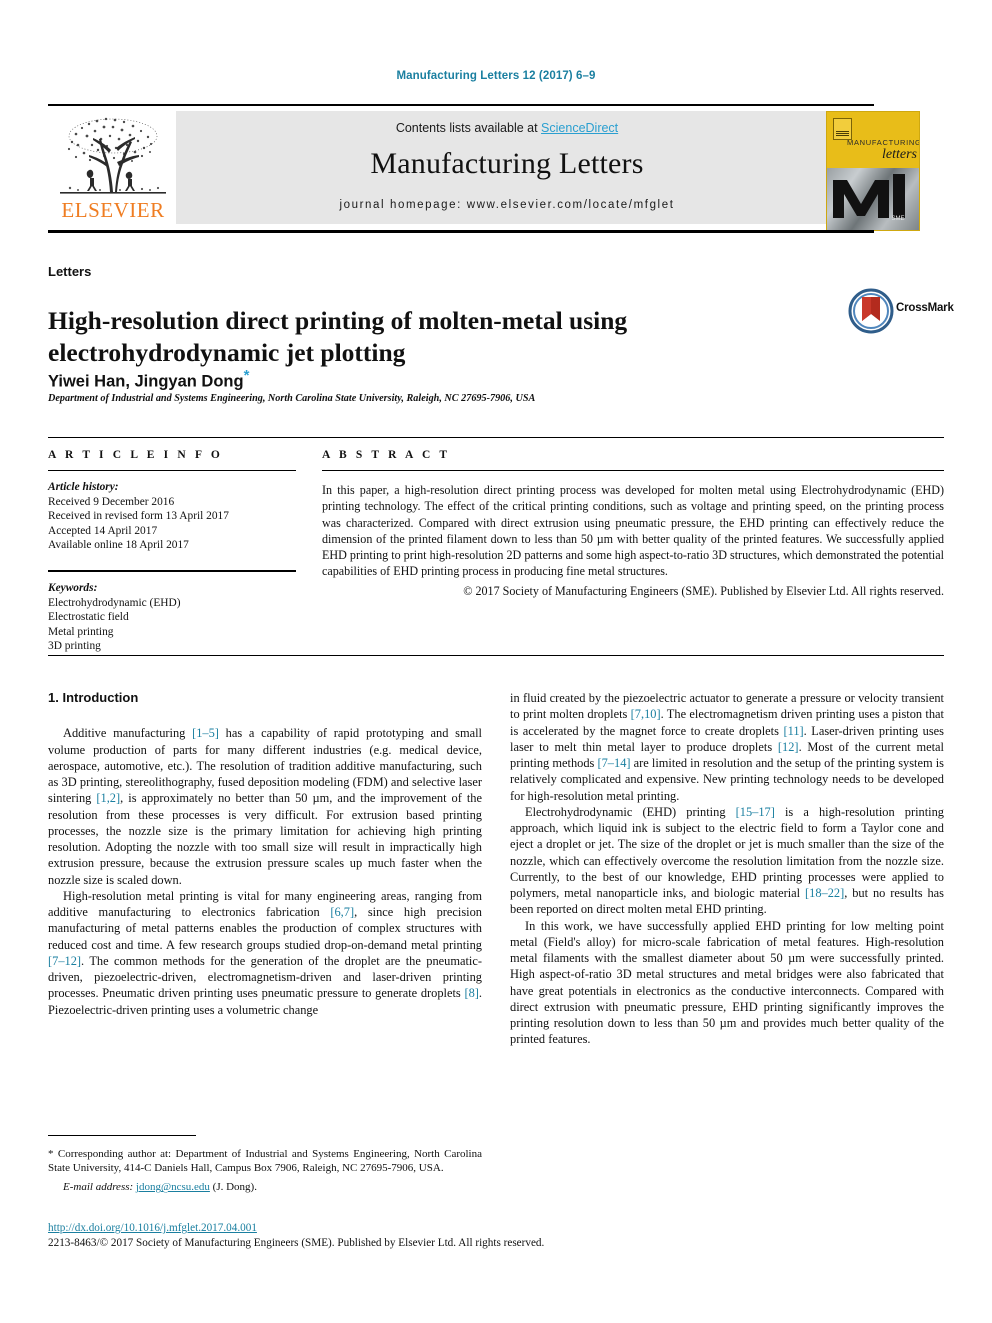  What do you see at coordinates (138, 516) in the screenshot?
I see `history-item-1: Received in revised form 13 April 2017` at bounding box center [138, 516].